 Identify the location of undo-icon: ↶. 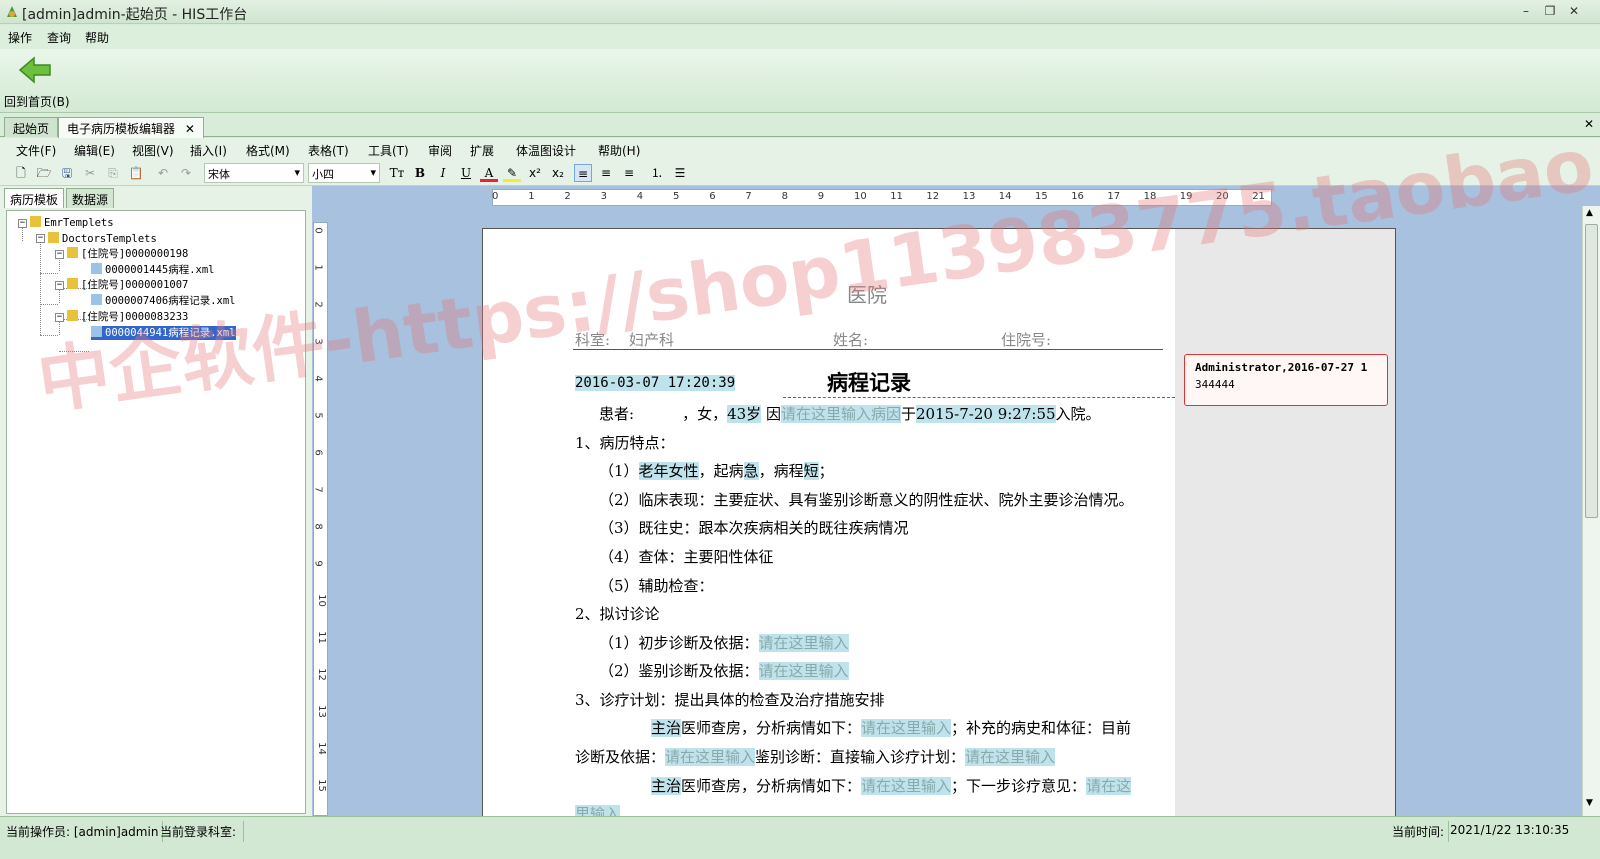
(163, 173).